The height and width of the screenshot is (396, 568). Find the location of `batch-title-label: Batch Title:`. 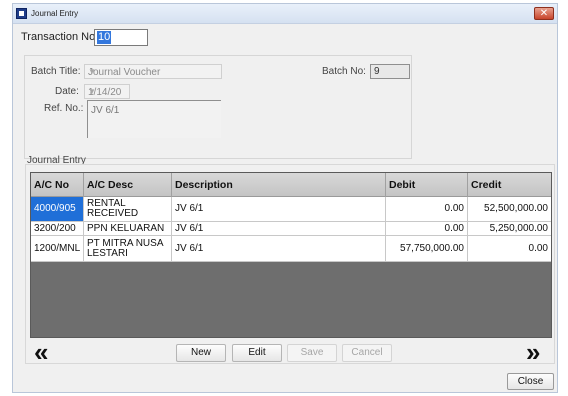

batch-title-label: Batch Title: is located at coordinates (56, 71).